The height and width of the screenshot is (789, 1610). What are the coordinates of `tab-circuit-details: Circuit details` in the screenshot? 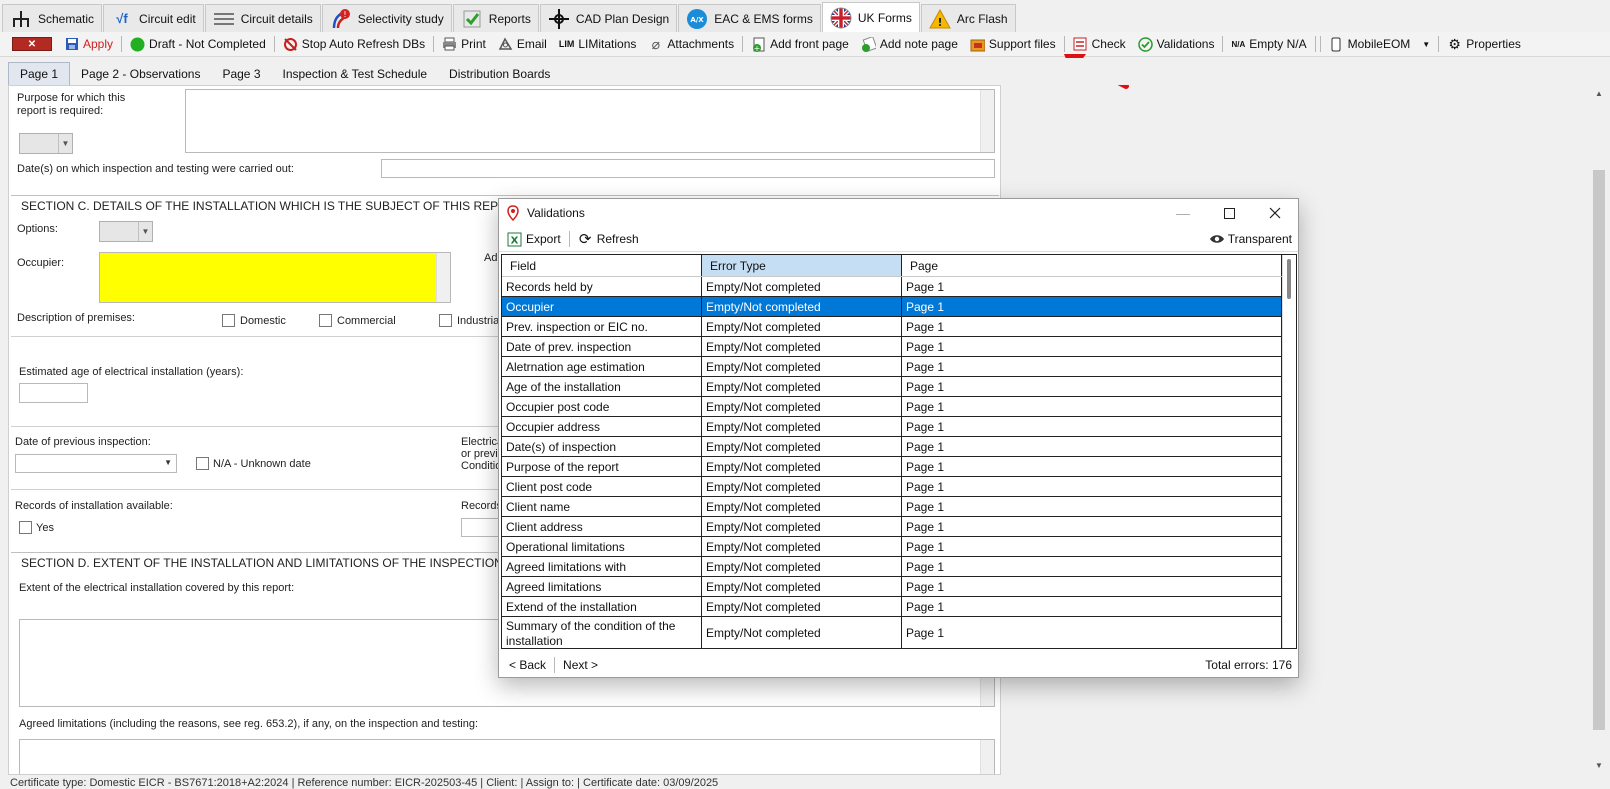 It's located at (262, 18).